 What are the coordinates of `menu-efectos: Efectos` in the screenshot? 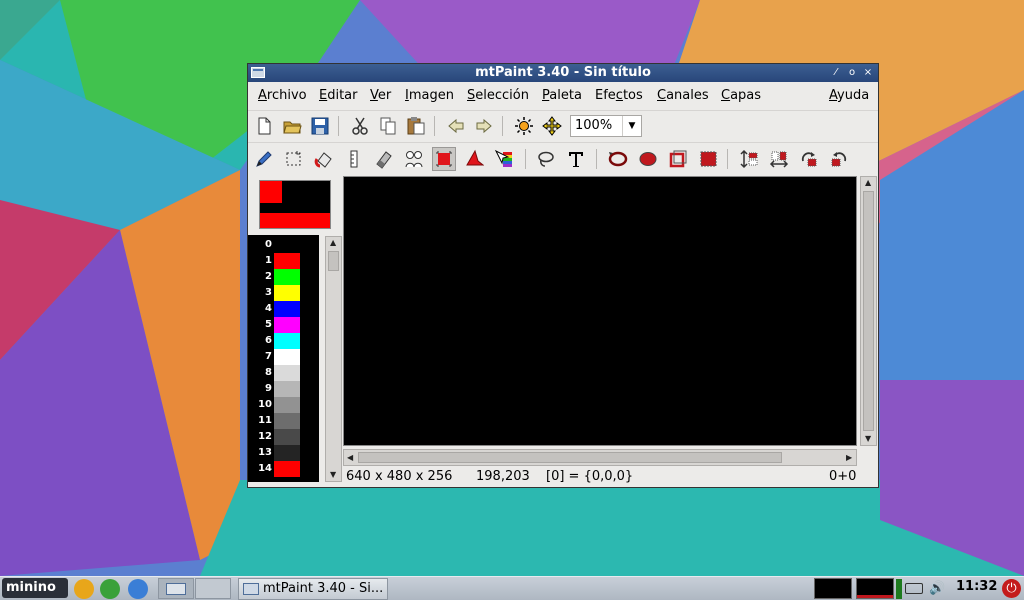 It's located at (619, 95).